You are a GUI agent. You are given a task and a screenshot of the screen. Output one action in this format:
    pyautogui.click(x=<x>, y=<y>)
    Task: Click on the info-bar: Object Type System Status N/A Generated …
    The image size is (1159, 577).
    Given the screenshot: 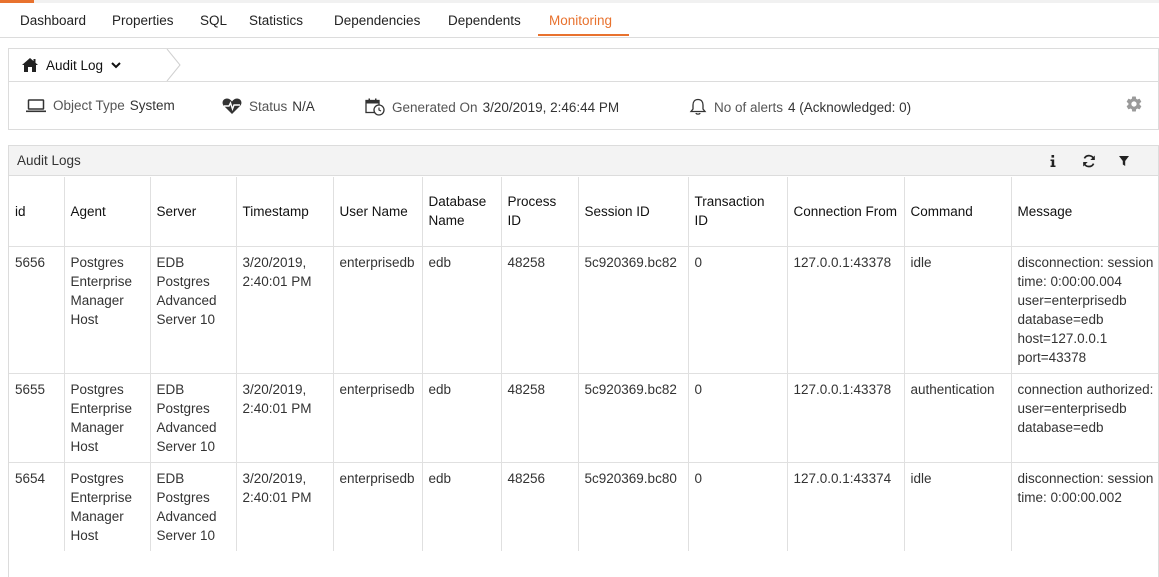 What is the action you would take?
    pyautogui.click(x=583, y=106)
    